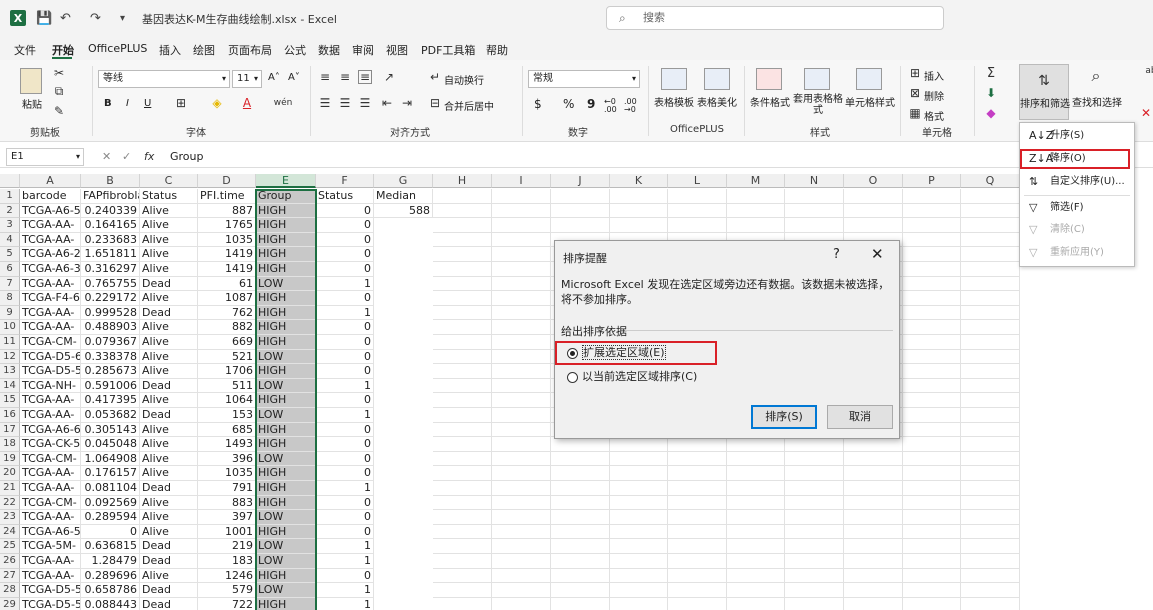  What do you see at coordinates (365, 103) in the screenshot?
I see `align-right-icon: ☰` at bounding box center [365, 103].